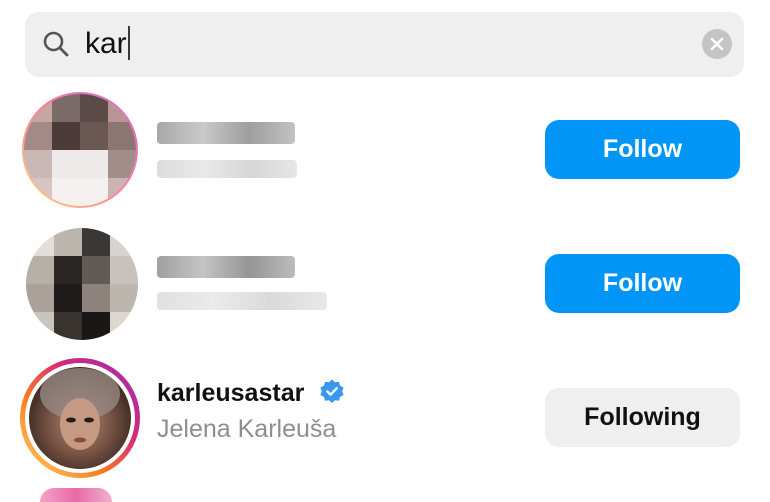  Describe the element at coordinates (56, 44) in the screenshot. I see `search-icon` at that location.